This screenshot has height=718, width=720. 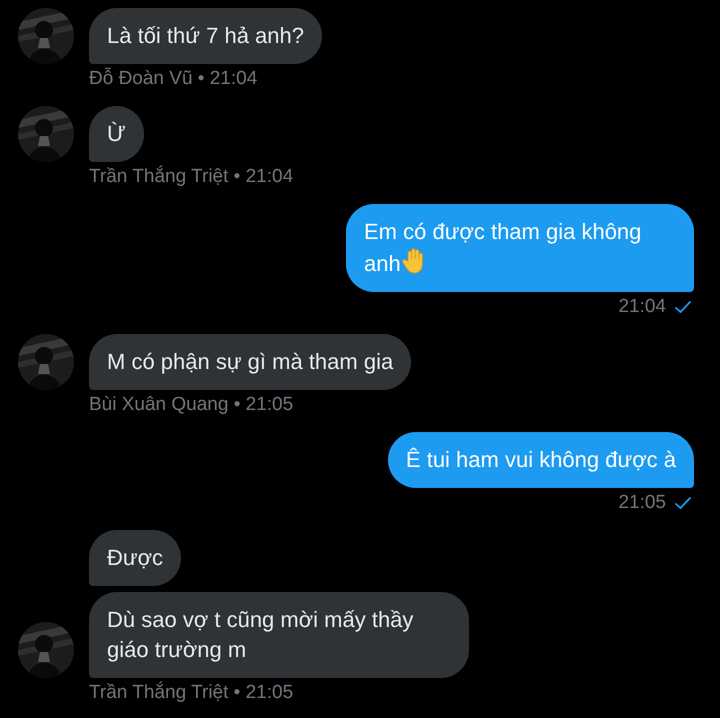 I want to click on message-time: 21:04, so click(x=642, y=307).